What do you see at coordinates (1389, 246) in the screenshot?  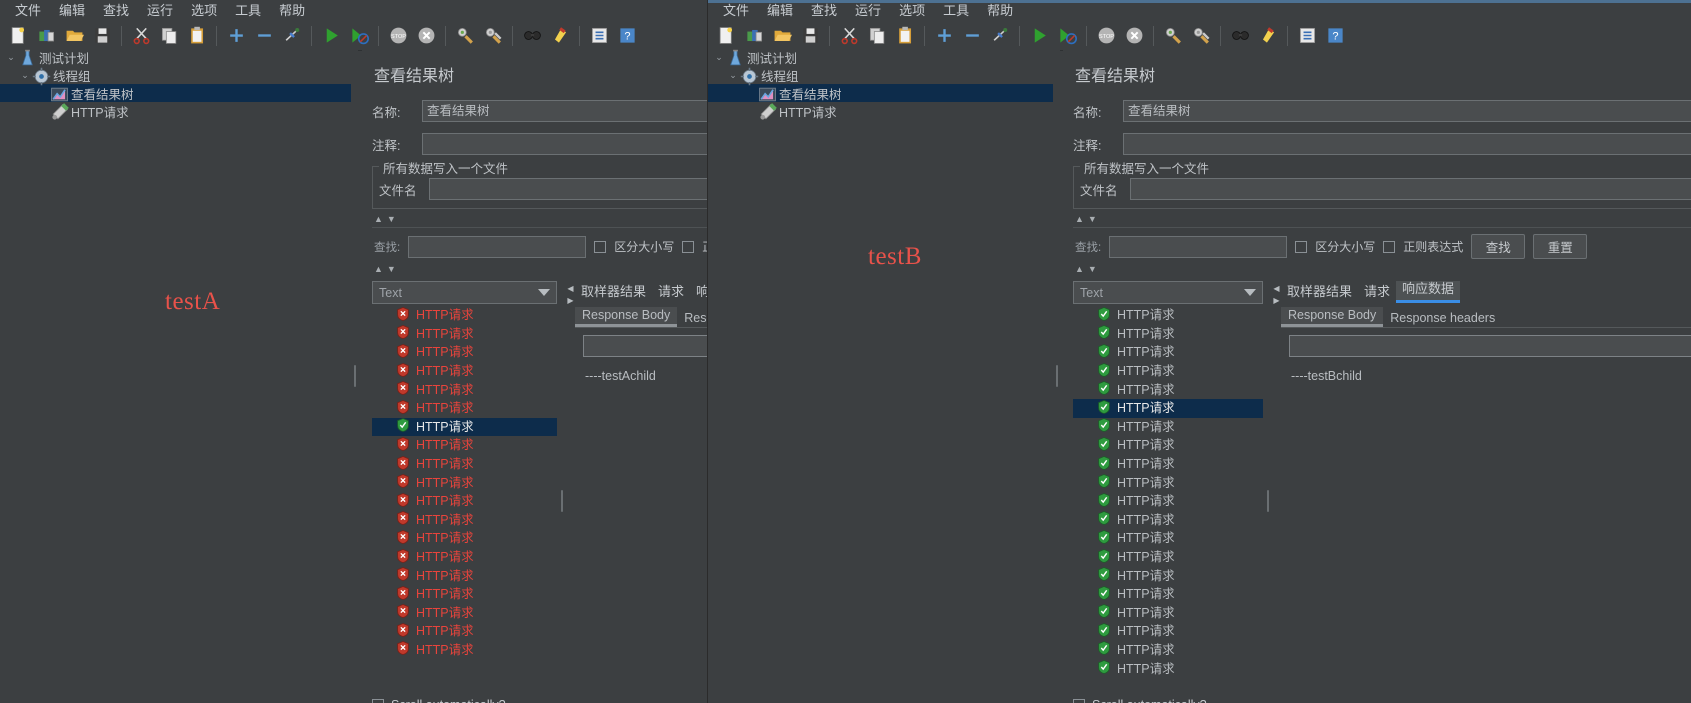 I see `regex-checkbox` at bounding box center [1389, 246].